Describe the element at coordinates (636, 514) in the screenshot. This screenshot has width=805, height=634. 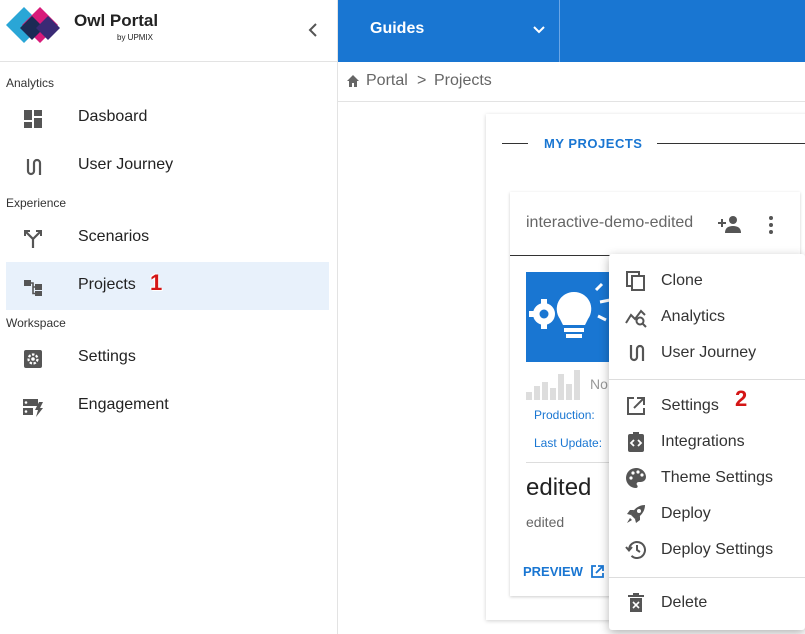
I see `rocket-icon` at that location.